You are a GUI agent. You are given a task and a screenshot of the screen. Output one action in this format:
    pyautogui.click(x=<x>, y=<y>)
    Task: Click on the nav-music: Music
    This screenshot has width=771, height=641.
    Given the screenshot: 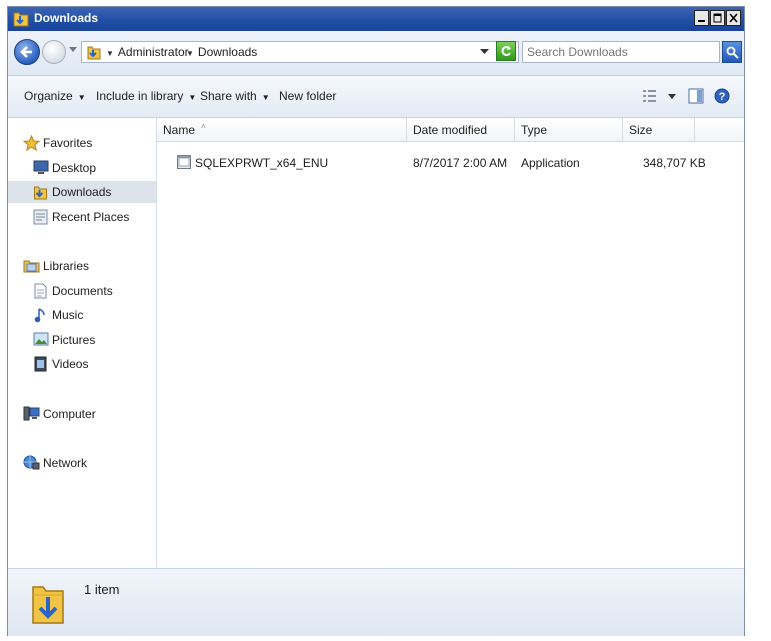 What is the action you would take?
    pyautogui.click(x=82, y=315)
    